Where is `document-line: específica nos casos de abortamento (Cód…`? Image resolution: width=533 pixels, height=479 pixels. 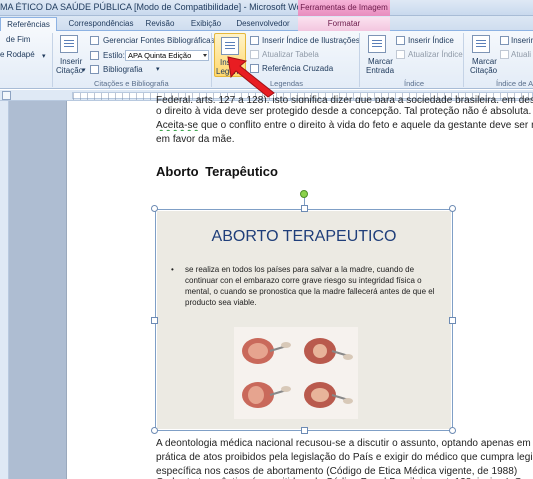 document-line: específica nos casos de abortamento (Cód… is located at coordinates (337, 471).